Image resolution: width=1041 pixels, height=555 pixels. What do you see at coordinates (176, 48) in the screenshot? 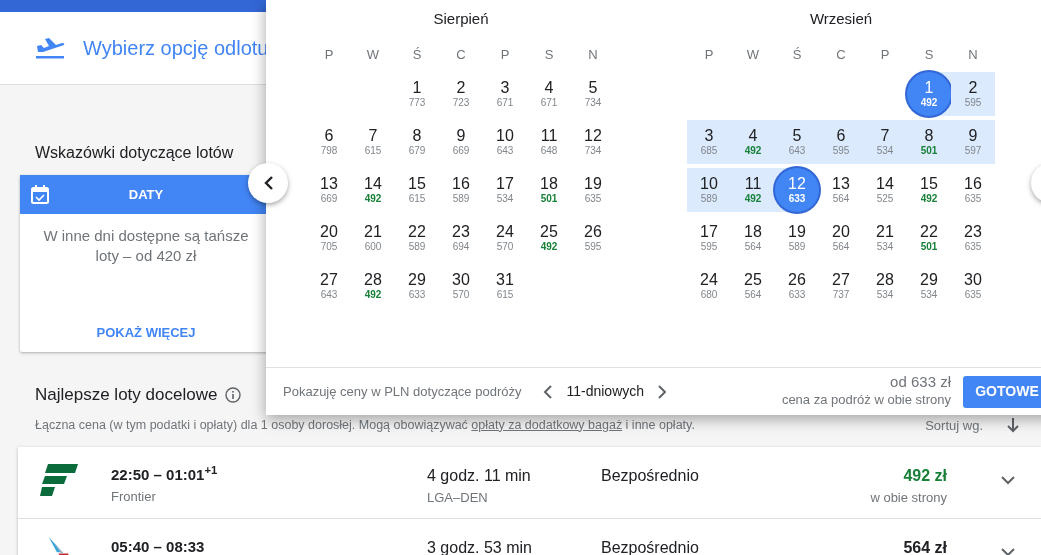
I see `page-title: Wybierz opcję odlotu` at bounding box center [176, 48].